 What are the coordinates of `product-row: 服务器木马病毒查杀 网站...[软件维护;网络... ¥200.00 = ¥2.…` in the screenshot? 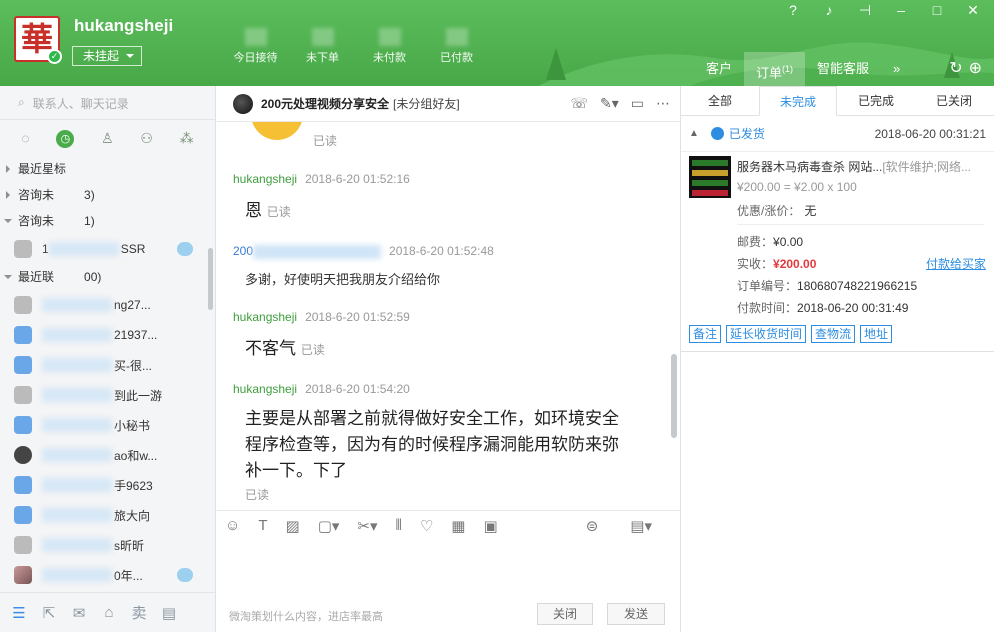 It's located at (837, 187).